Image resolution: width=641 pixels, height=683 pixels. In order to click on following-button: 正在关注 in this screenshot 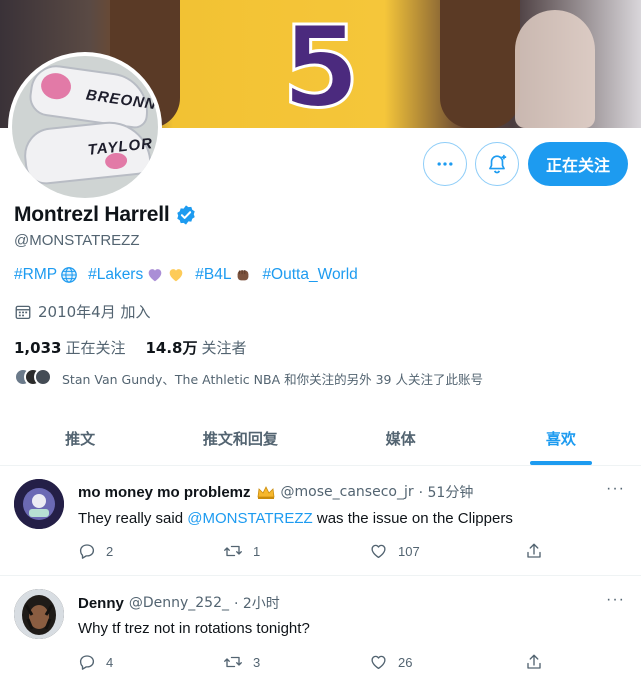, I will do `click(578, 164)`.